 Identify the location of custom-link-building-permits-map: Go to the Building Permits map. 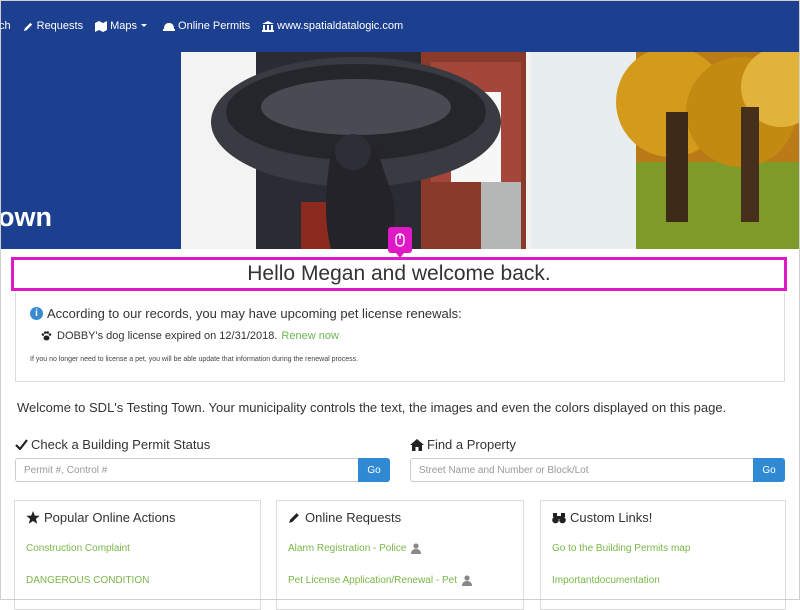
(621, 548).